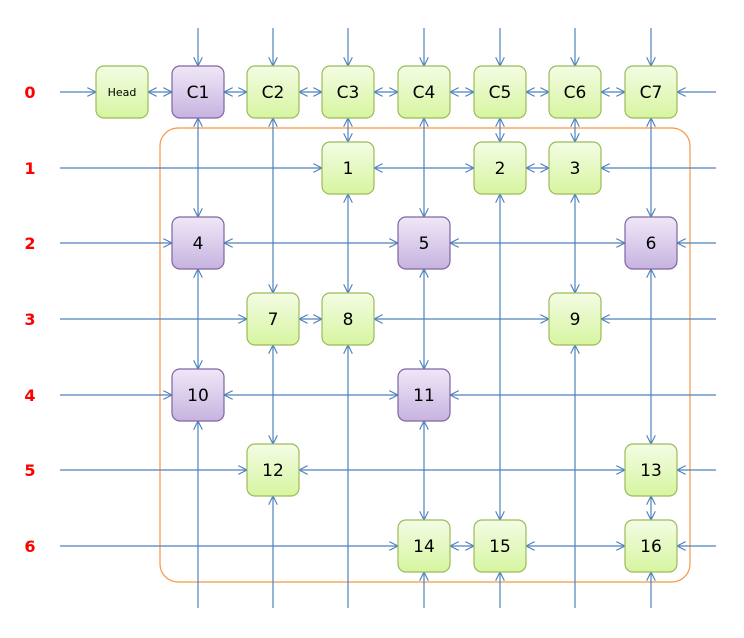 The height and width of the screenshot is (638, 744). I want to click on node-label: 6, so click(651, 244).